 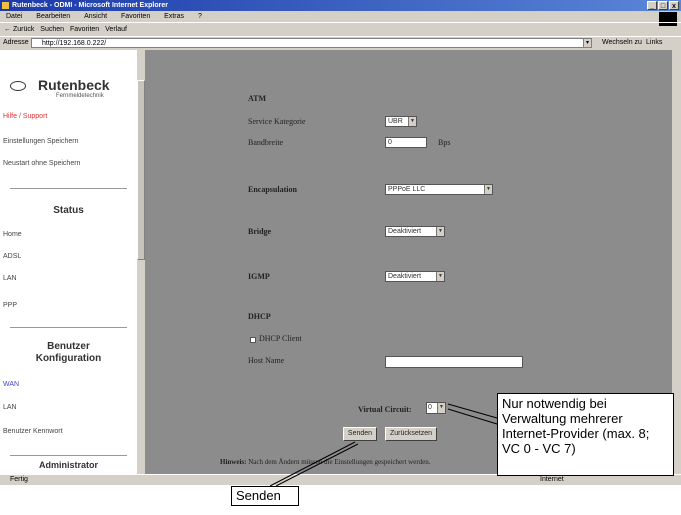 I want to click on encapsulation-label: Encapsulation, so click(x=272, y=189).